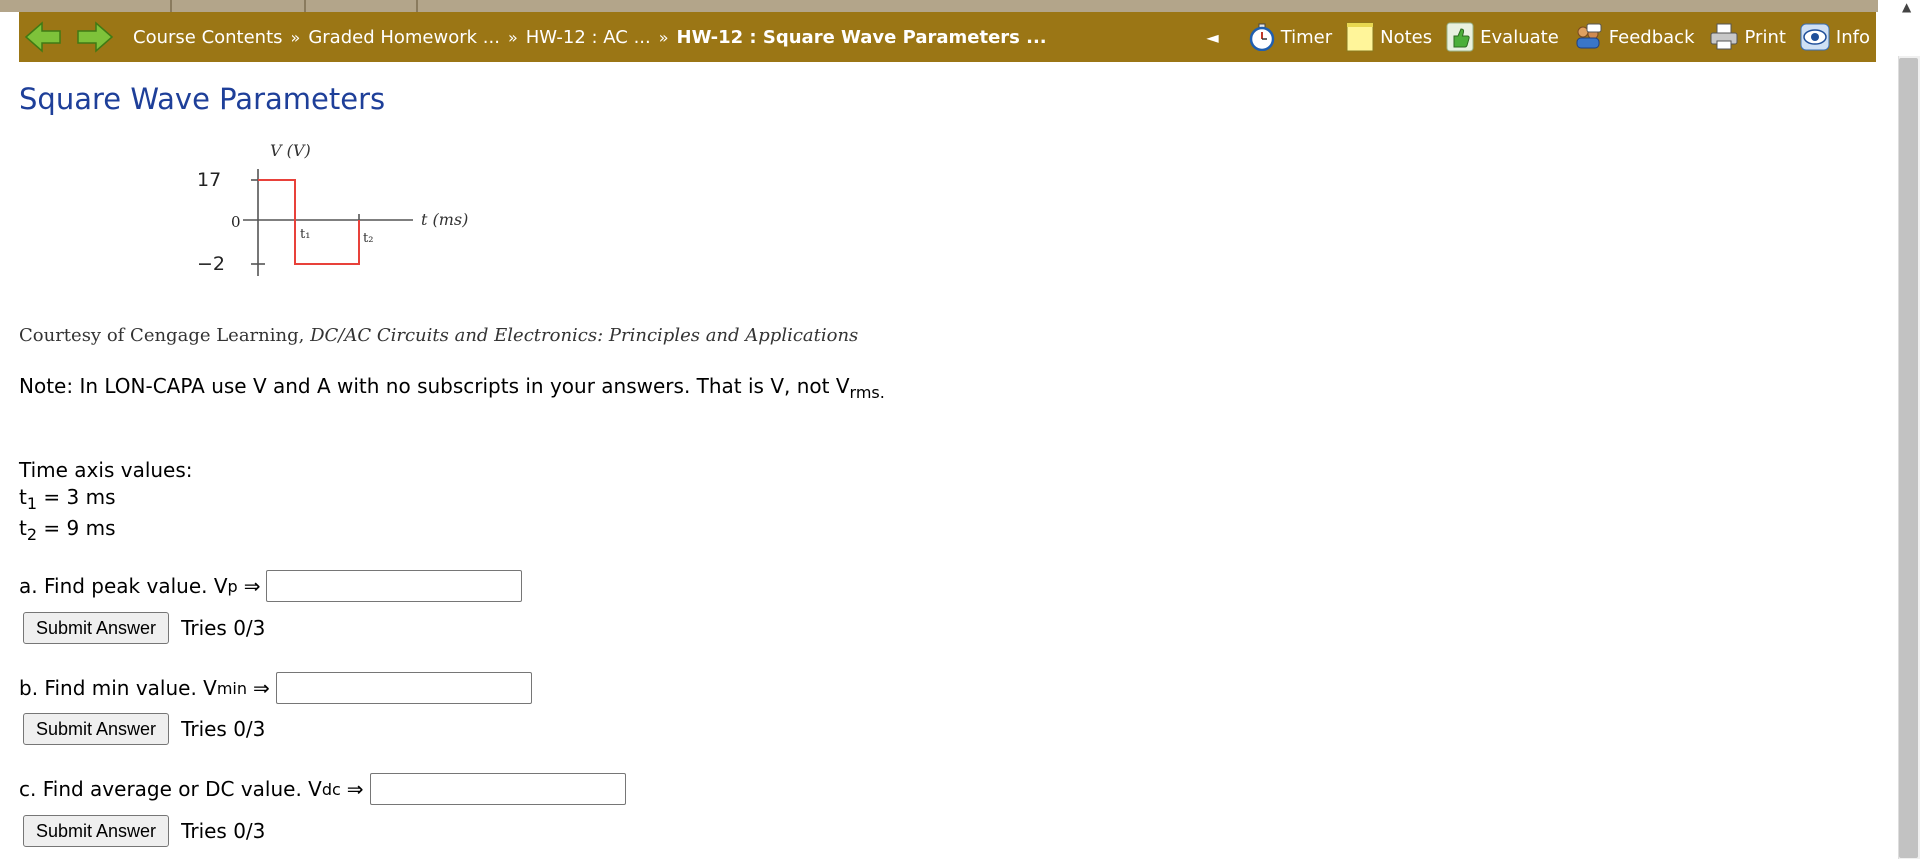 The image size is (1920, 859). What do you see at coordinates (223, 729) in the screenshot?
I see `tries-counter-b: Tries 0/3` at bounding box center [223, 729].